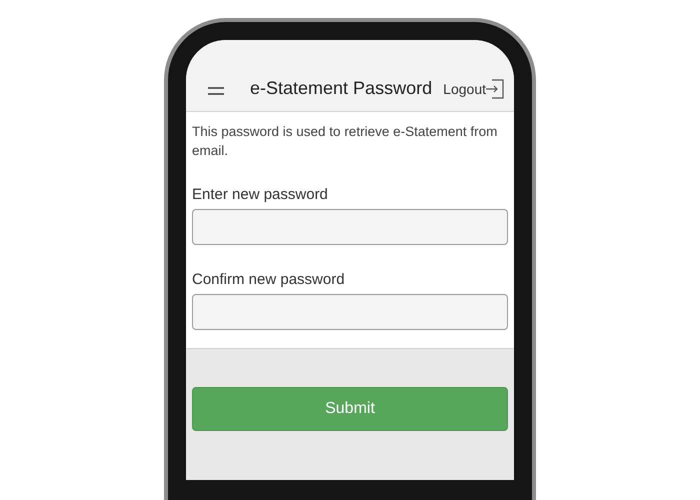  I want to click on field-label: Confirm new password, so click(269, 279).